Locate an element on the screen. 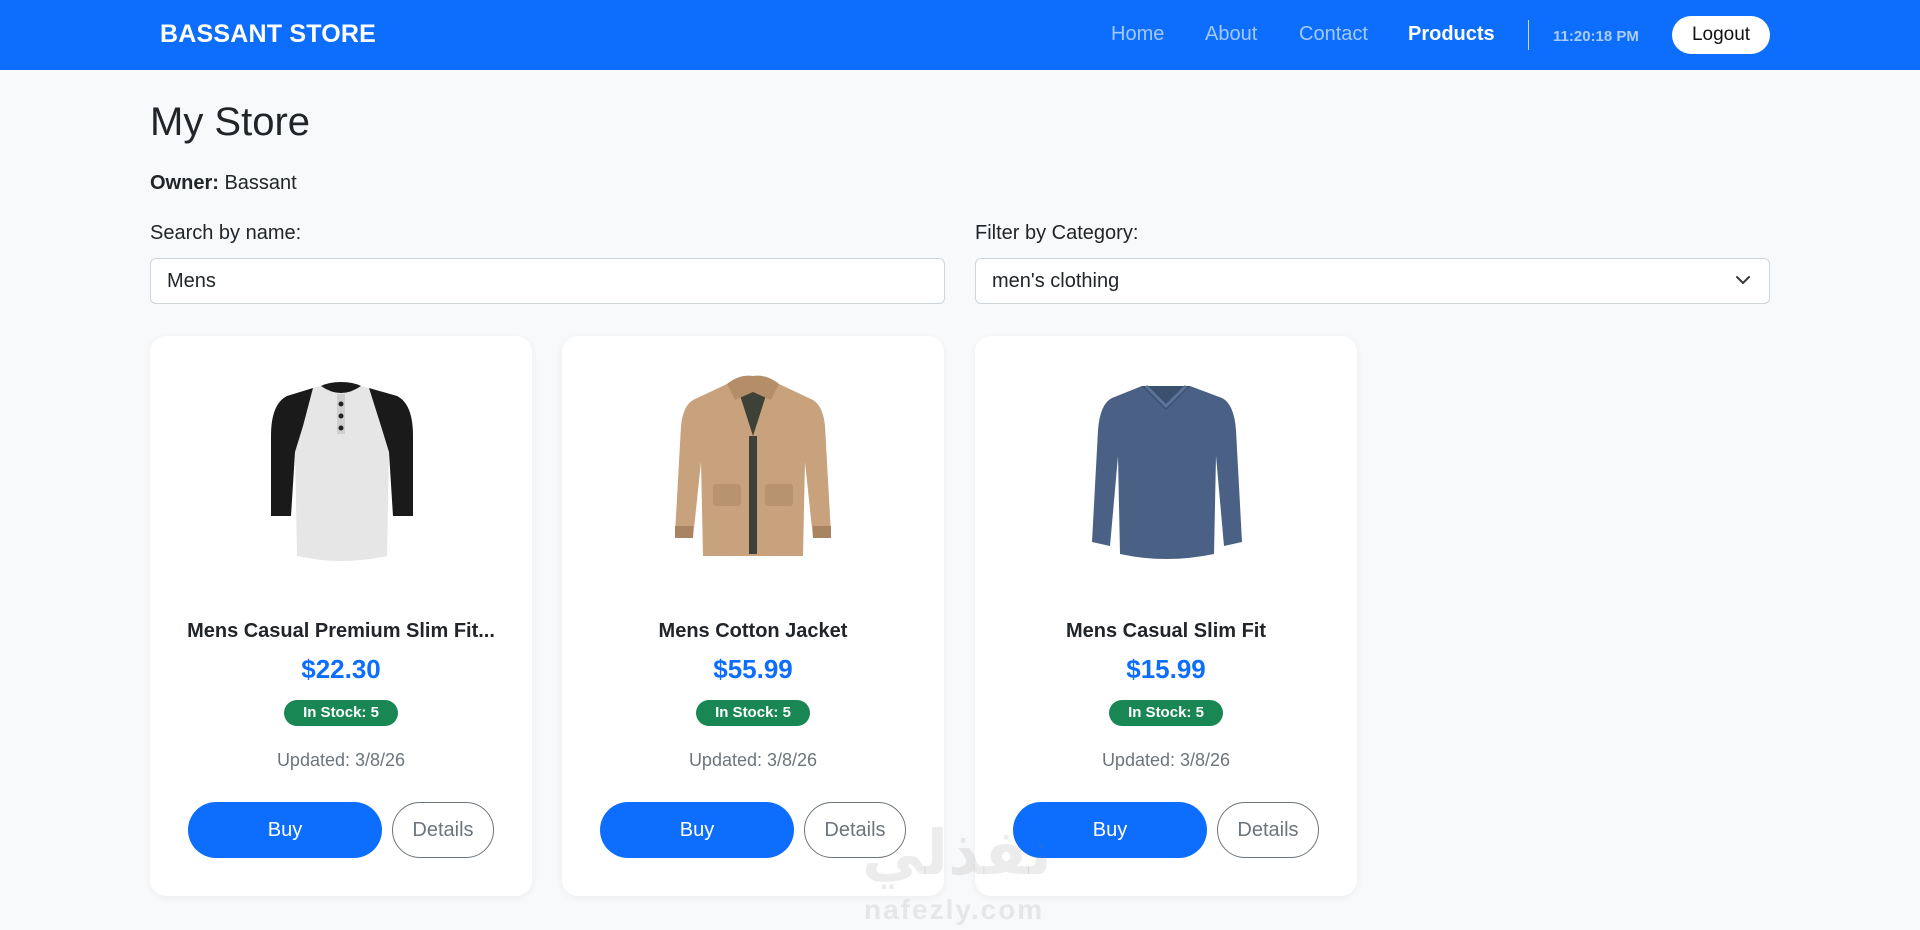 This screenshot has width=1920, height=930. nav-divider is located at coordinates (1528, 35).